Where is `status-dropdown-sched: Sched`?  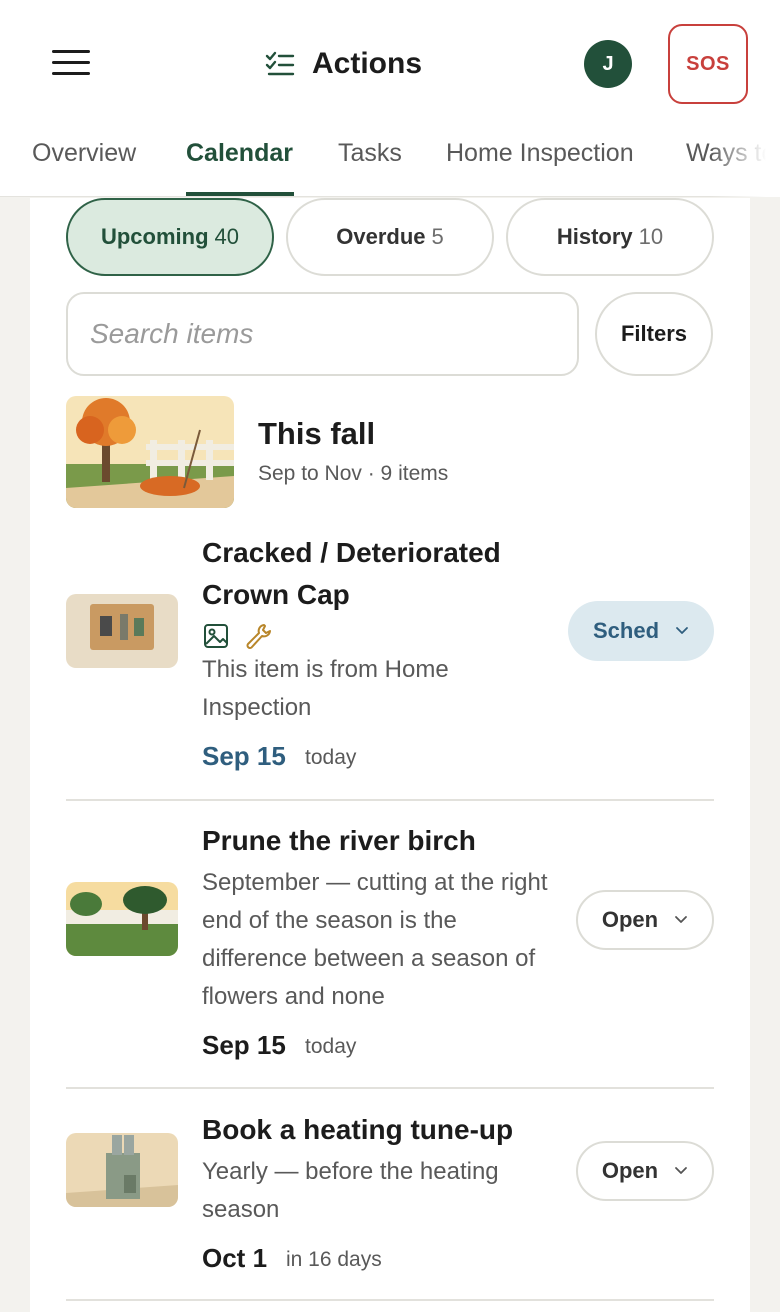 status-dropdown-sched: Sched is located at coordinates (641, 631).